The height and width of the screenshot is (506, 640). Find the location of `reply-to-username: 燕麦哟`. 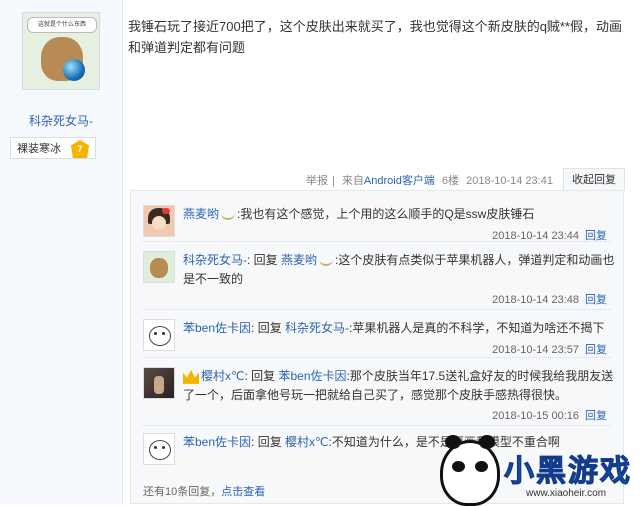

reply-to-username: 燕麦哟 is located at coordinates (299, 260).